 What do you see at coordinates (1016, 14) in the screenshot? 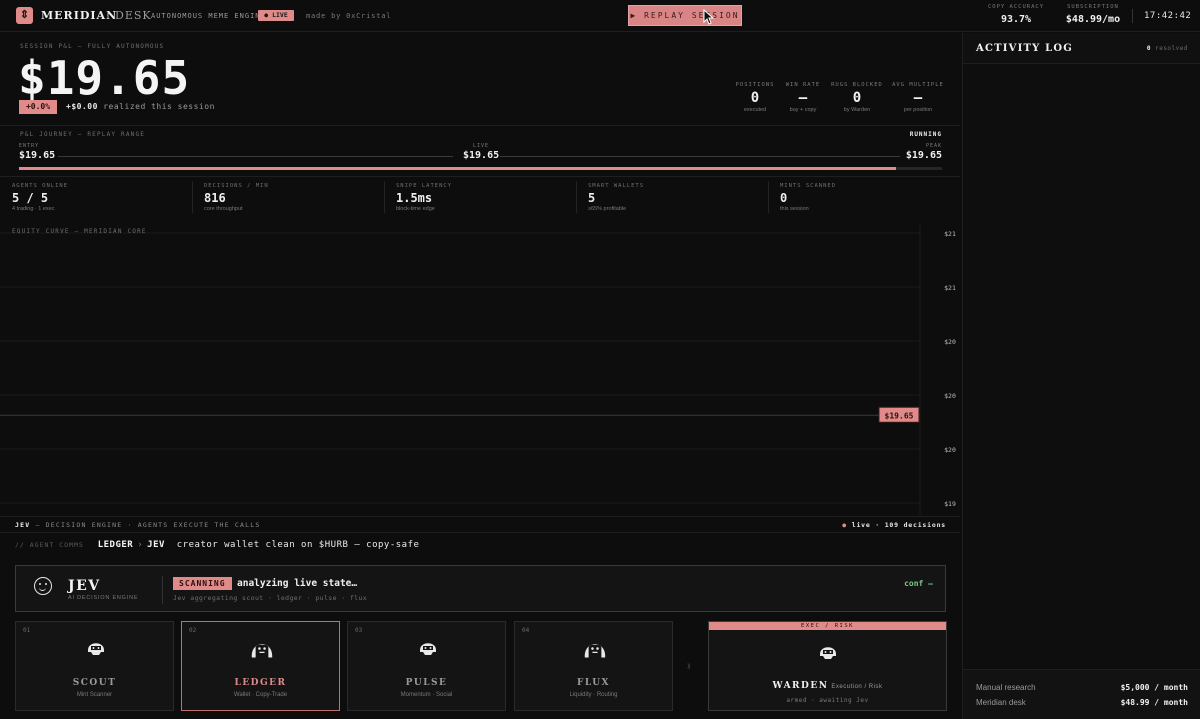
I see `copy-accuracy-stat: COPY ACCURACY 93.7%` at bounding box center [1016, 14].